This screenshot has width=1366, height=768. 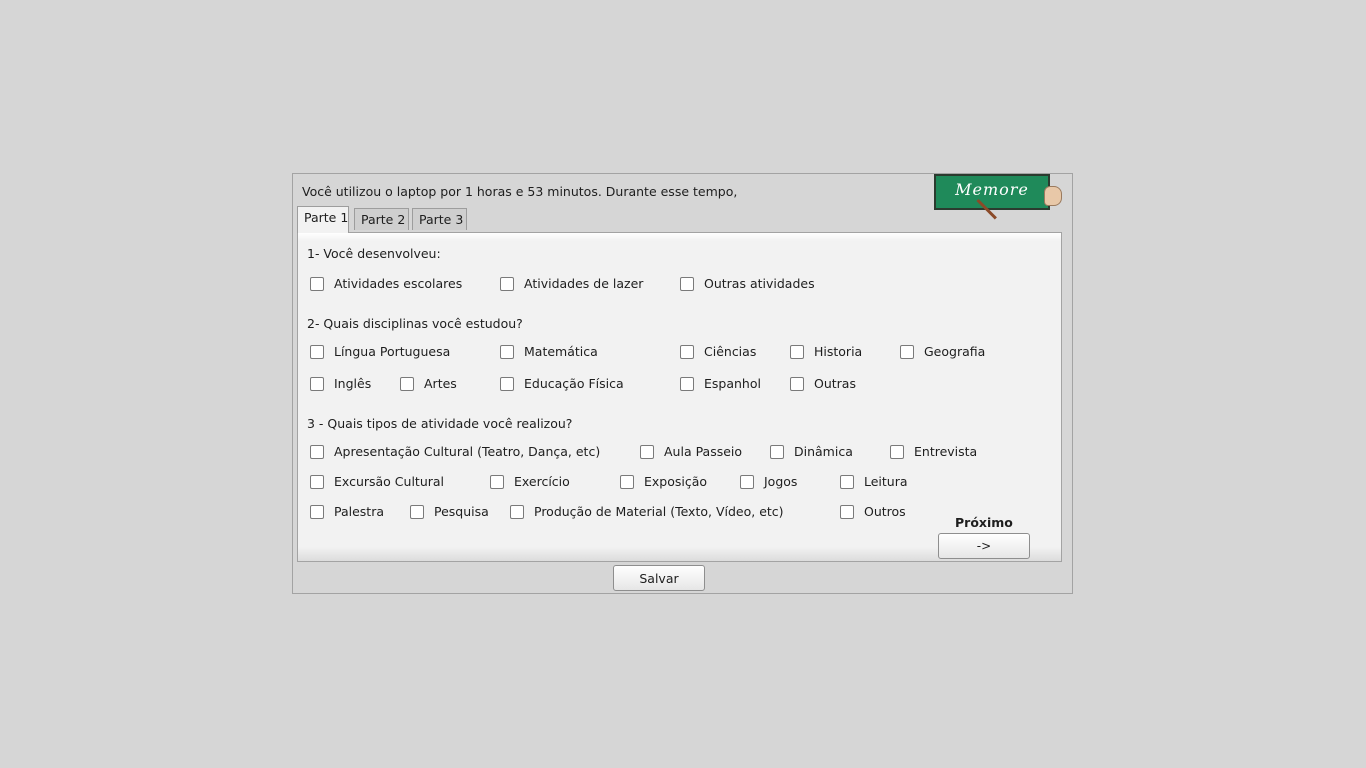 I want to click on question-2-title: 2- Quais disciplinas você estudou?, so click(x=415, y=323).